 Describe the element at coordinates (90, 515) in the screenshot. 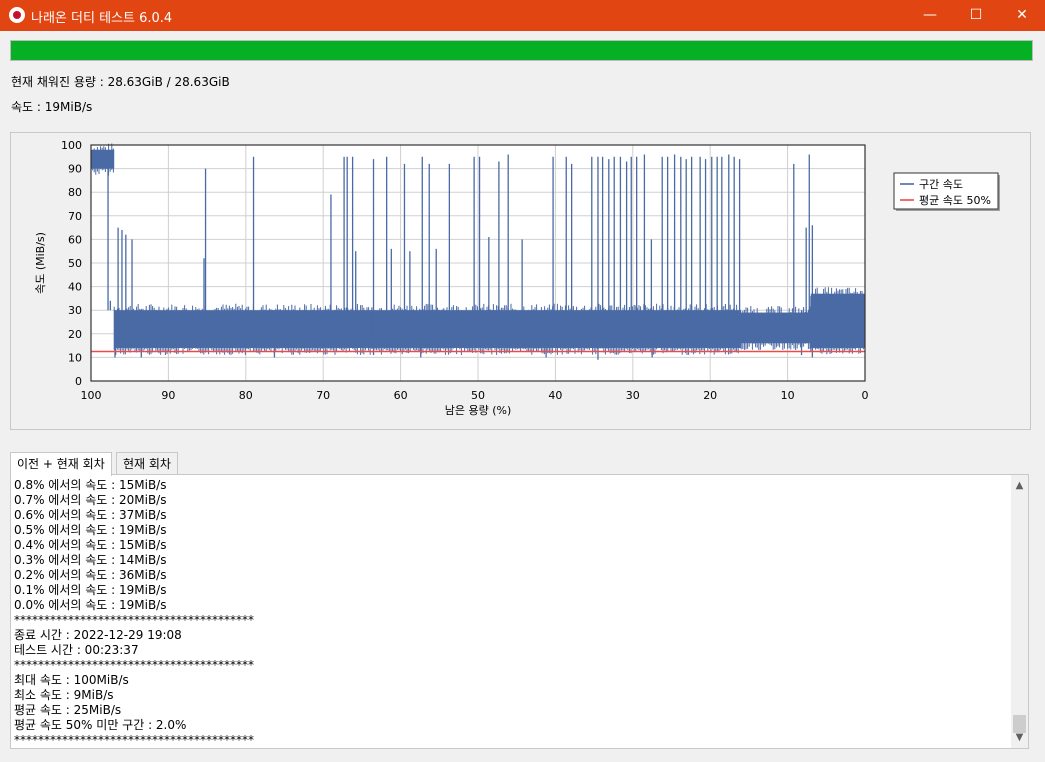

I see `log-line: 0.6% 에서의 속도 : 37MiB/s` at that location.